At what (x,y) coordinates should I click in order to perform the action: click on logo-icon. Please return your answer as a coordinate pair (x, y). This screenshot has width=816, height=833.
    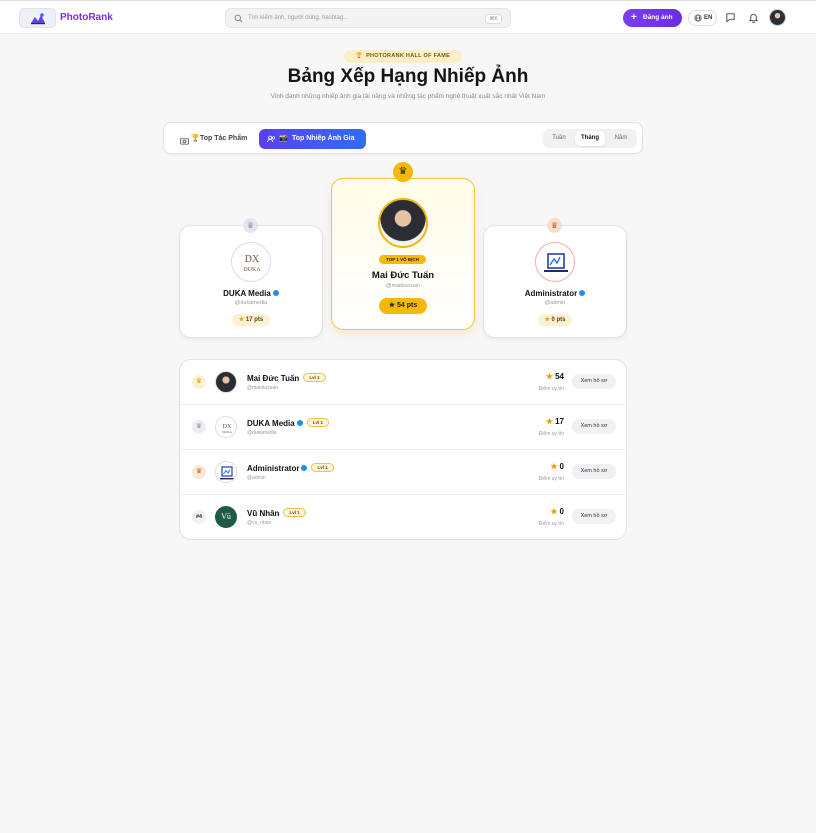
    Looking at the image, I should click on (38, 19).